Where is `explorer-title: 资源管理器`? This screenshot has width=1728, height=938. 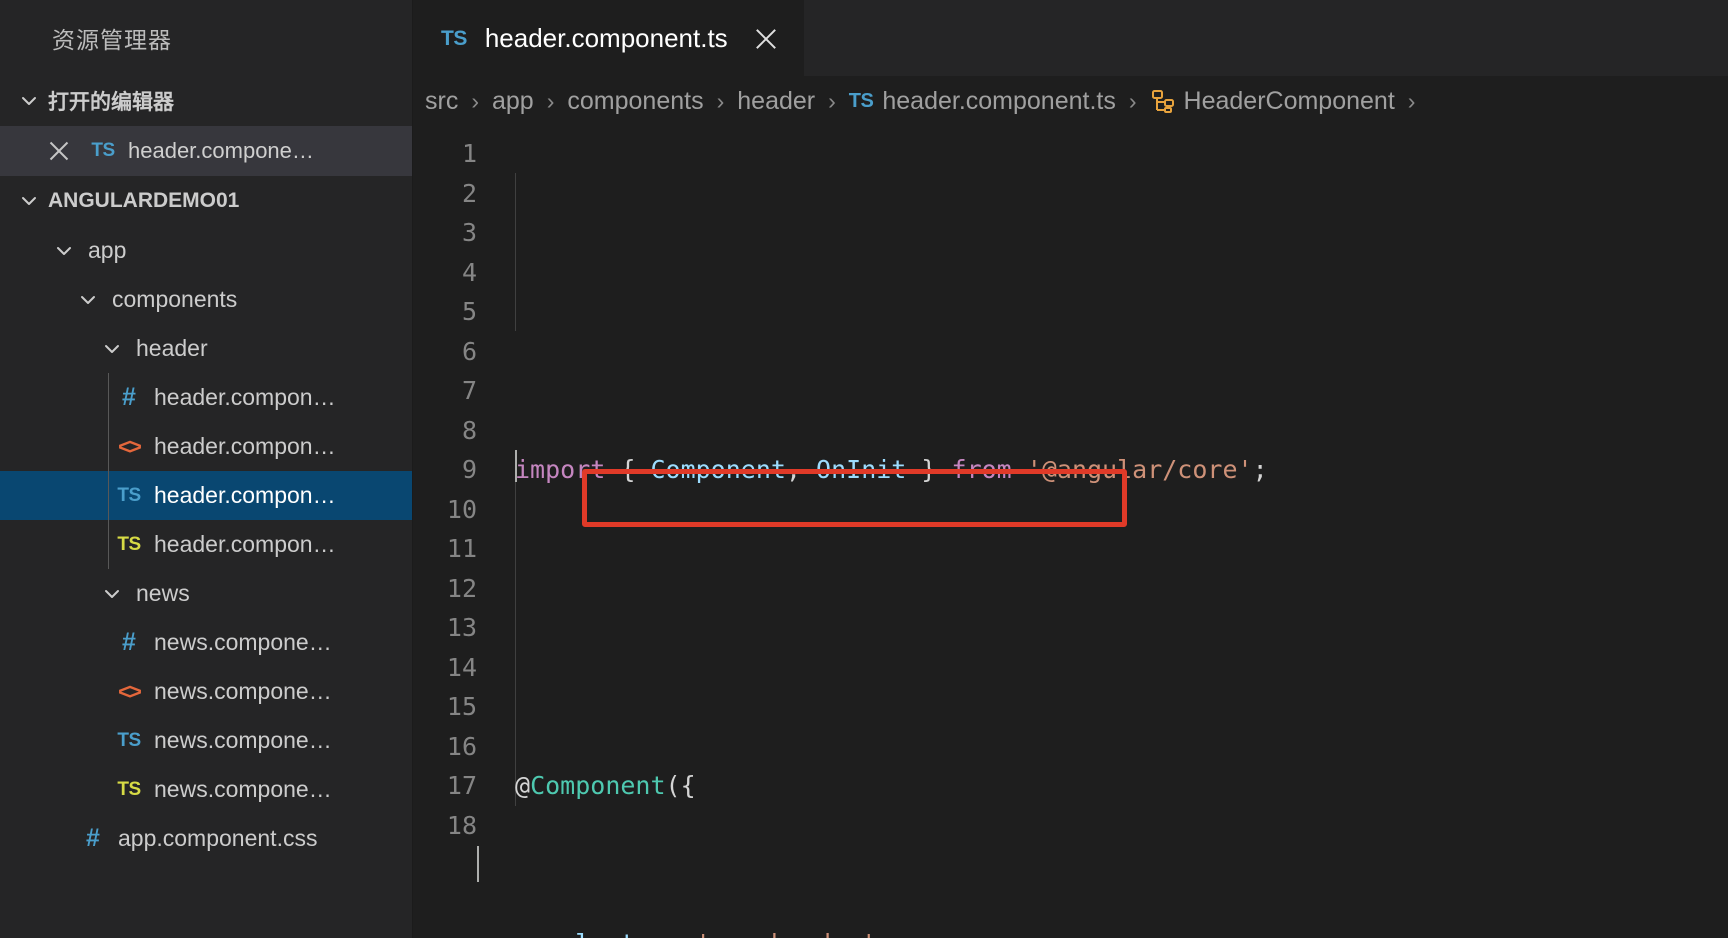 explorer-title: 资源管理器 is located at coordinates (112, 40).